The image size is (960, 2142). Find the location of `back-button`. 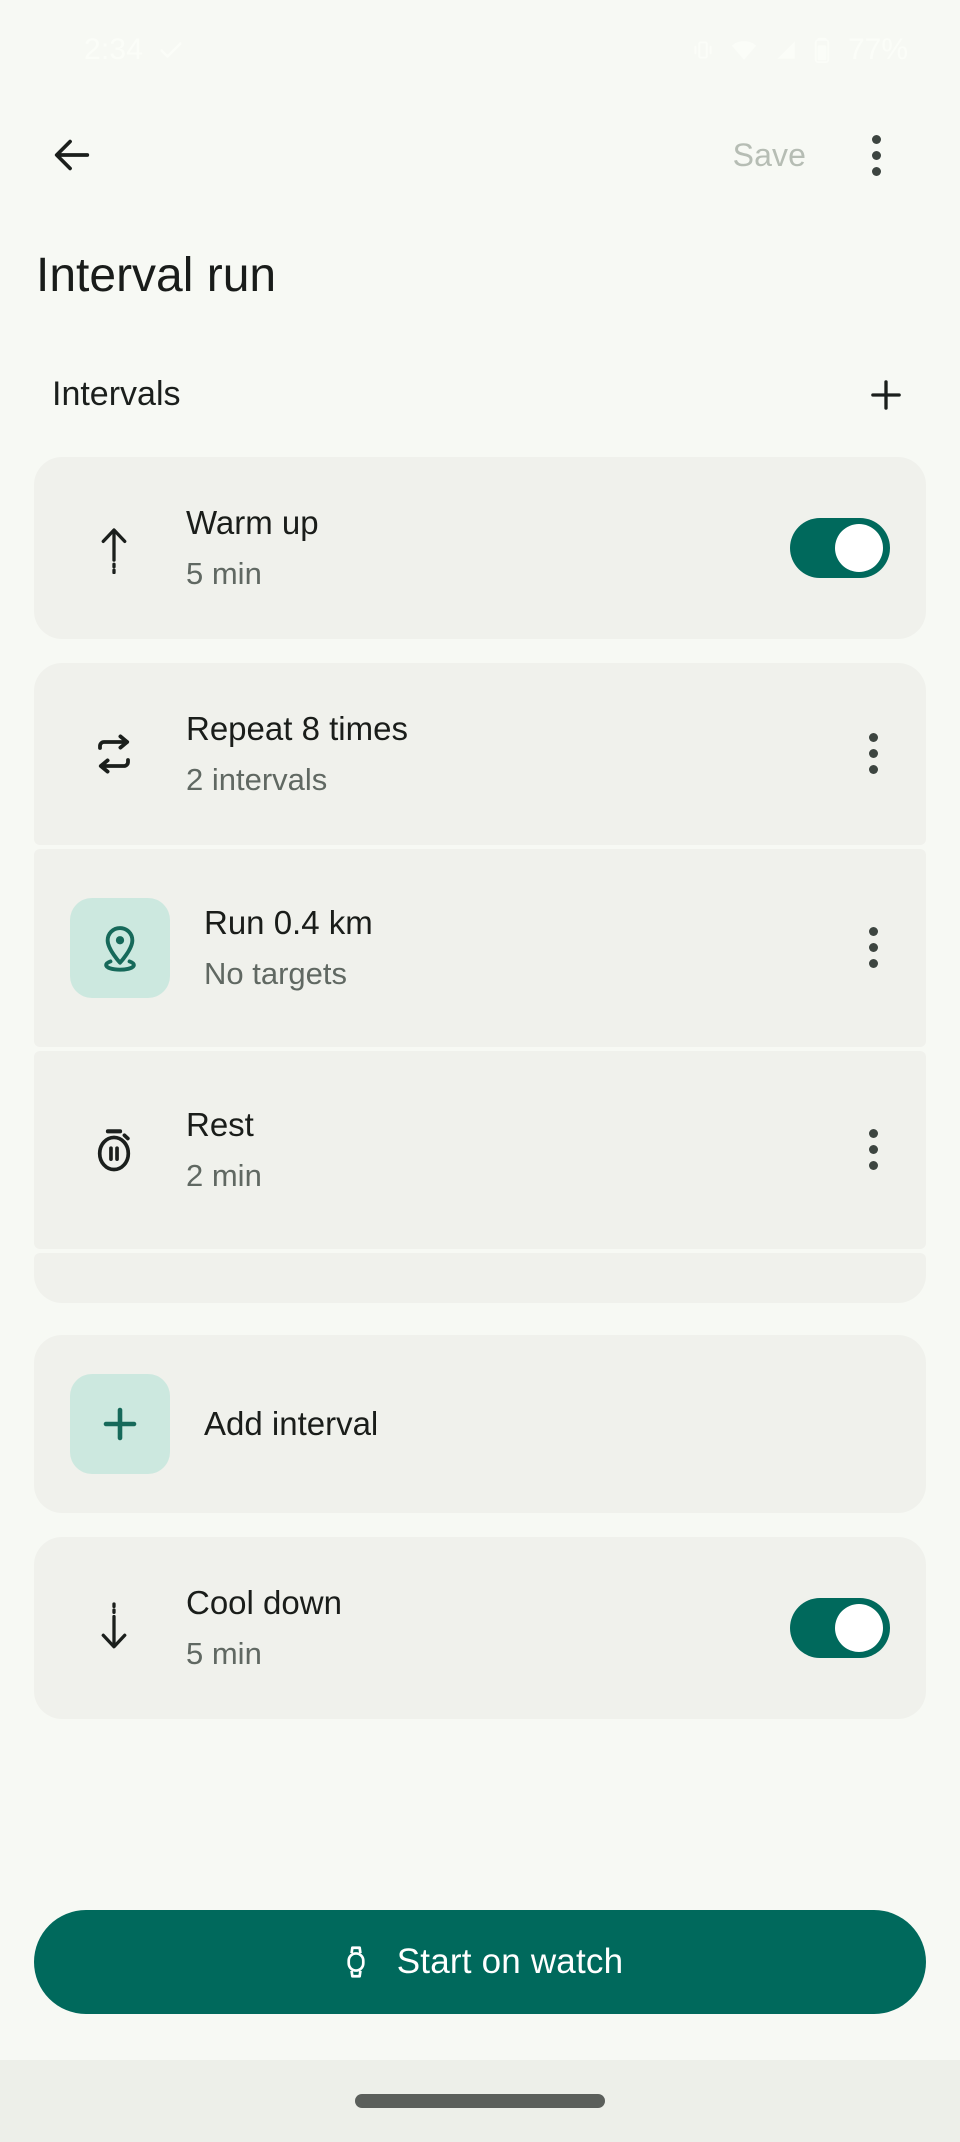

back-button is located at coordinates (72, 155).